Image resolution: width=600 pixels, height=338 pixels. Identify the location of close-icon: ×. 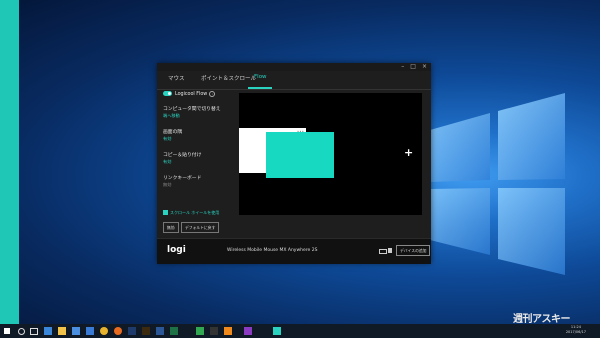
(424, 67).